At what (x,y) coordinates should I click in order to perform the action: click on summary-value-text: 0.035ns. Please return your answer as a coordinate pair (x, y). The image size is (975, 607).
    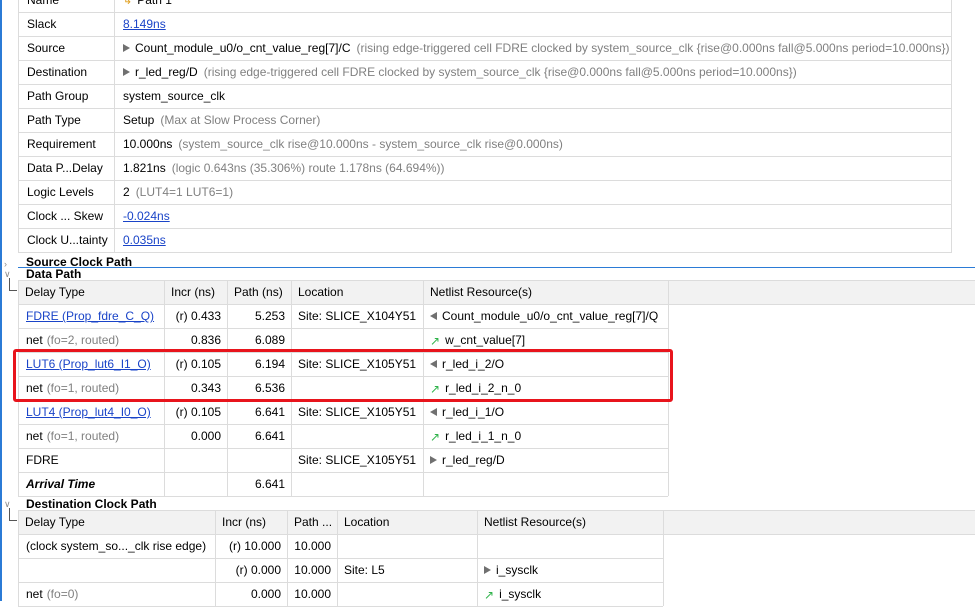
    Looking at the image, I should click on (144, 240).